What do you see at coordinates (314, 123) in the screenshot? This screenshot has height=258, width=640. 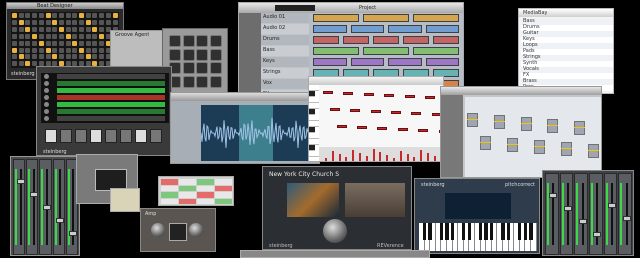 I see `piano-keys` at bounding box center [314, 123].